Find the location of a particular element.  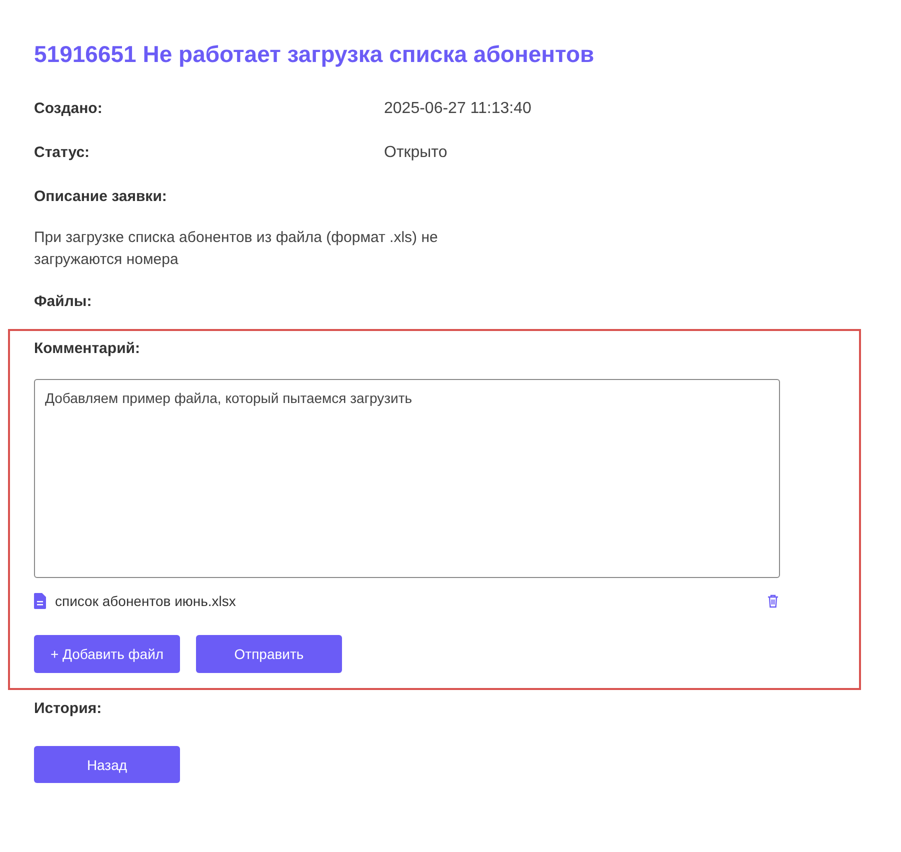

field-label: Статус: is located at coordinates (62, 152).